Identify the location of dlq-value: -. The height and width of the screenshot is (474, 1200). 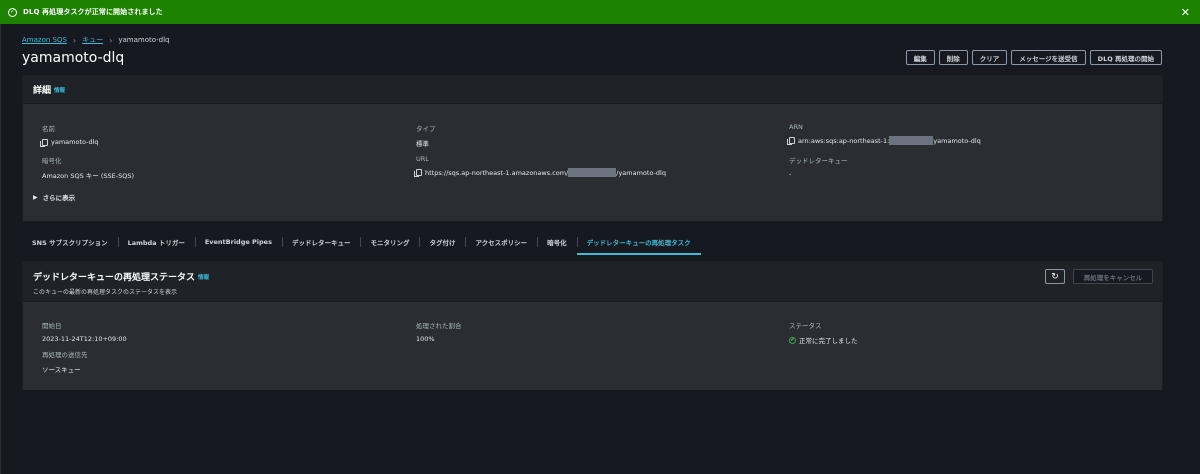
(790, 174).